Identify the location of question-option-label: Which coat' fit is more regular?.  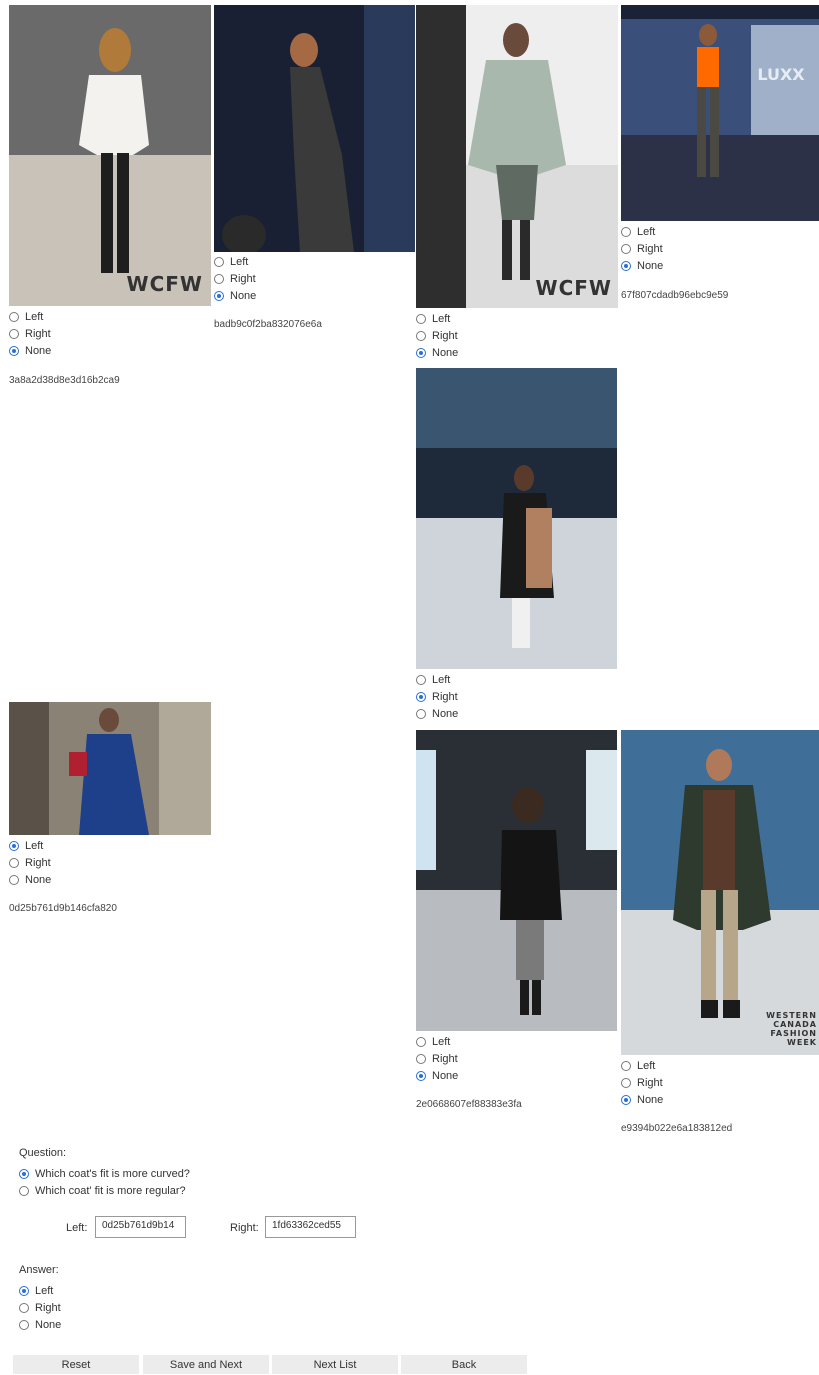
(110, 1190).